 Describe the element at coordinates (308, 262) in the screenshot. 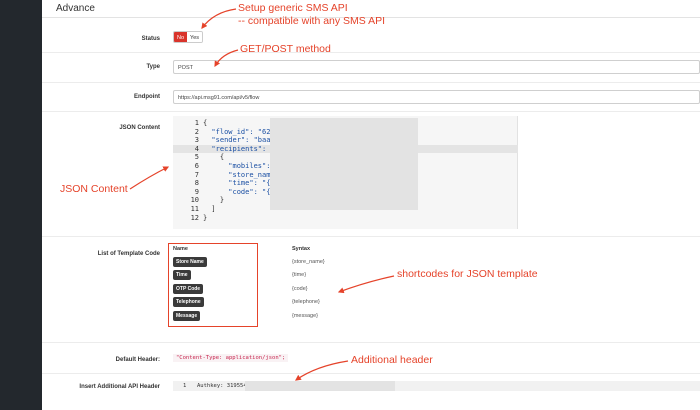

I see `template-syntax: {store_name}` at that location.